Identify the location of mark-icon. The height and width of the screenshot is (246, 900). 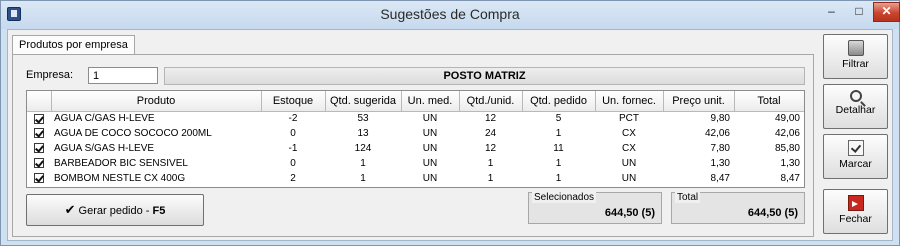
(855, 148).